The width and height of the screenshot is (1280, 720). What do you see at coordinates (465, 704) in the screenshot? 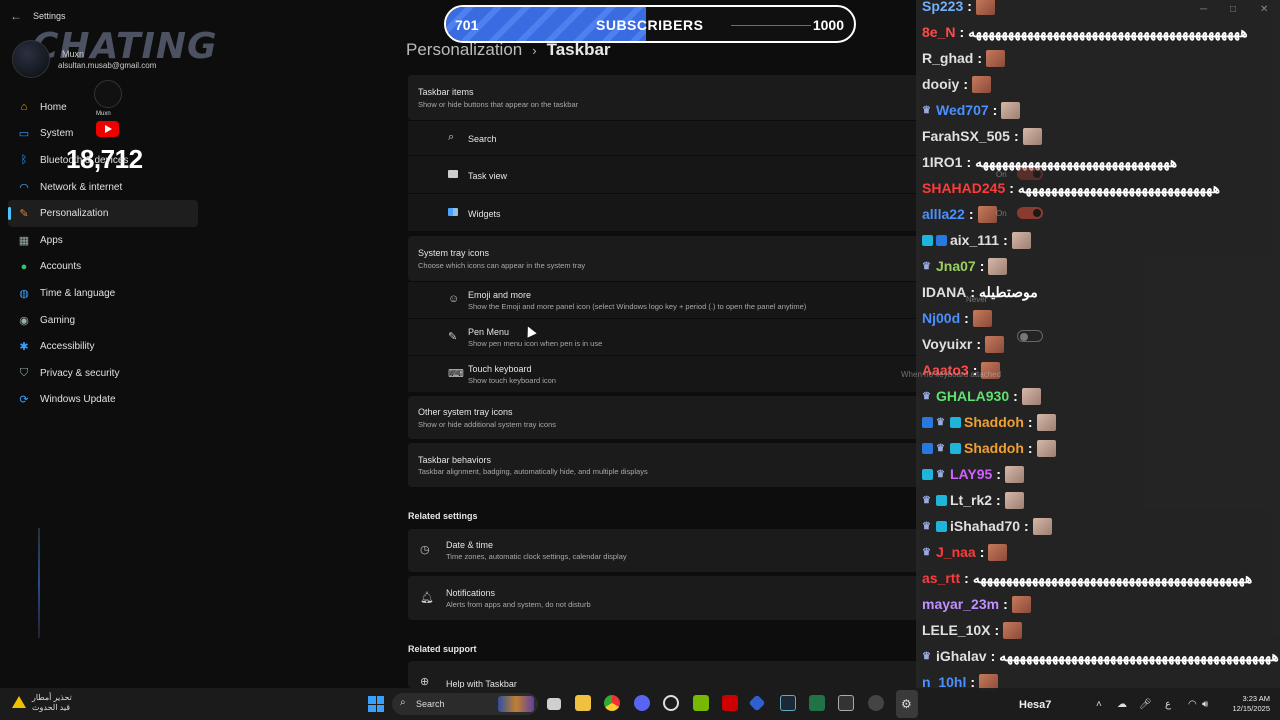
I see `taskbar-search: ⌕ Search` at bounding box center [465, 704].